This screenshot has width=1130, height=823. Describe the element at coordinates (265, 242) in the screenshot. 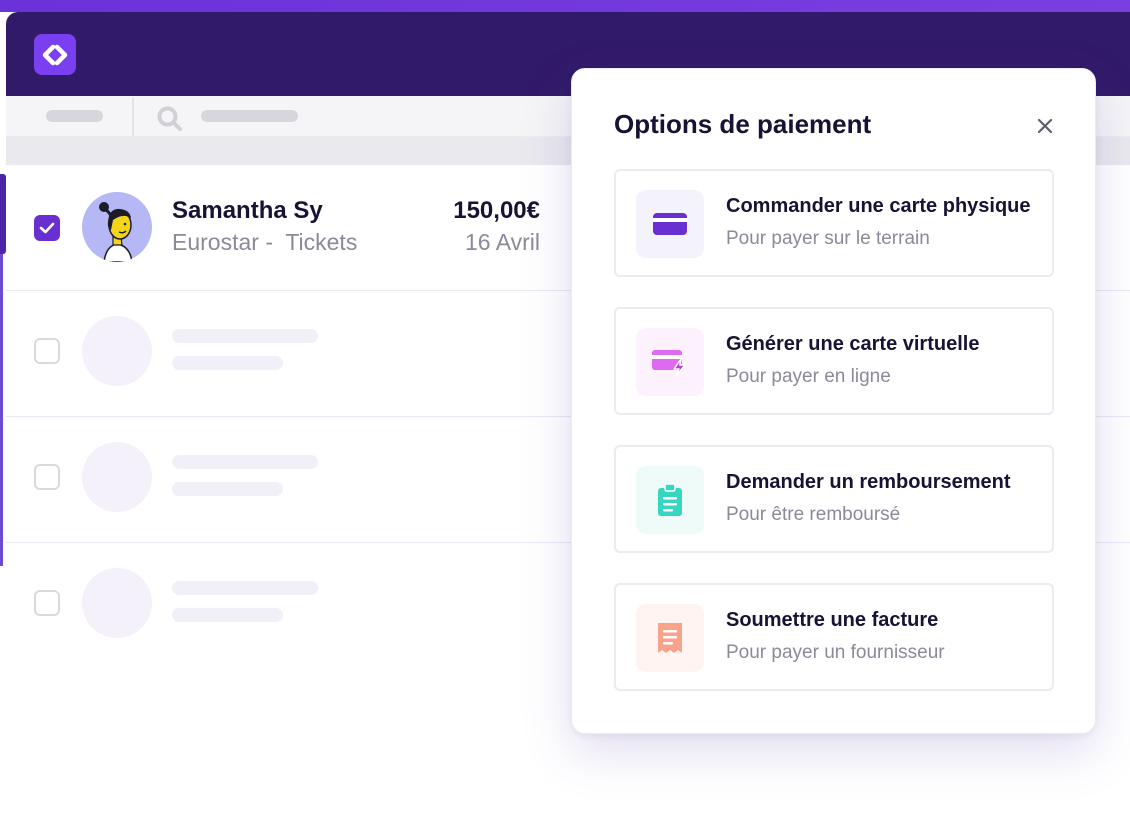

I see `payee-description: Eurostar - Tickets` at that location.